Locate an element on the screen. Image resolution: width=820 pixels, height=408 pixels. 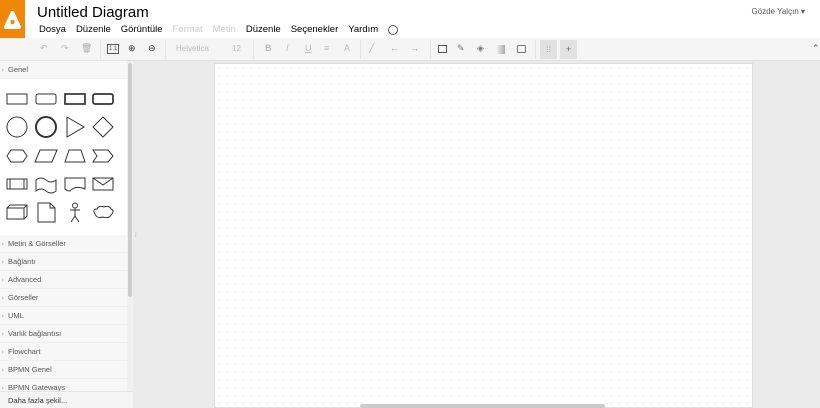
bold-rectangle-shape is located at coordinates (75, 99).